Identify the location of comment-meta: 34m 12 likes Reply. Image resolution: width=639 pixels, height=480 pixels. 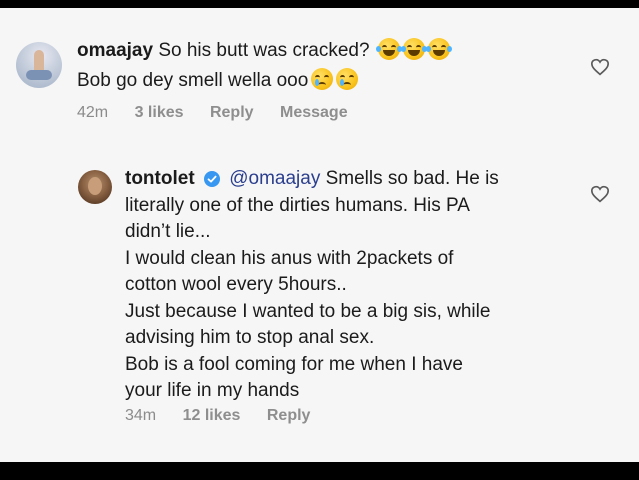
(228, 416).